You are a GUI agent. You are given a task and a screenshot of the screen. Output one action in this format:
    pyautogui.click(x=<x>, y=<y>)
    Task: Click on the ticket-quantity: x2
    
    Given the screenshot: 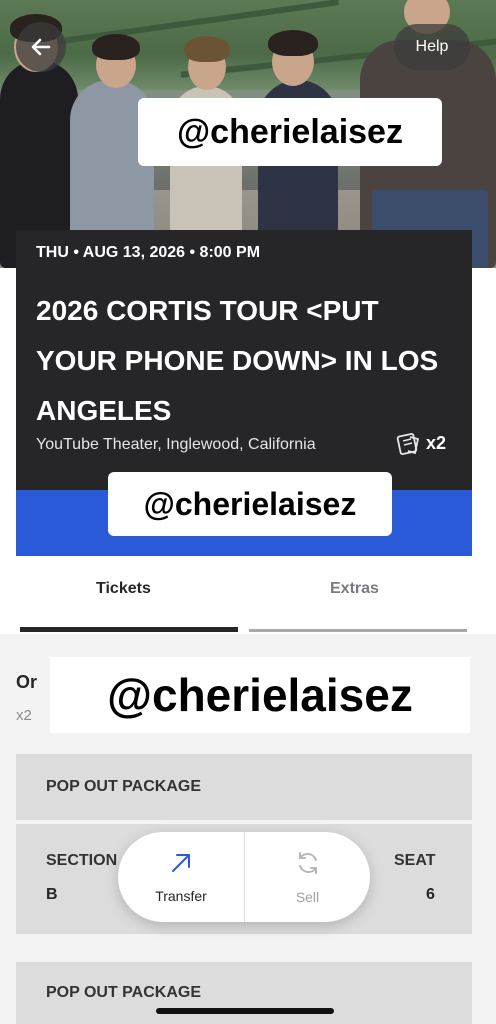 What is the action you would take?
    pyautogui.click(x=421, y=443)
    